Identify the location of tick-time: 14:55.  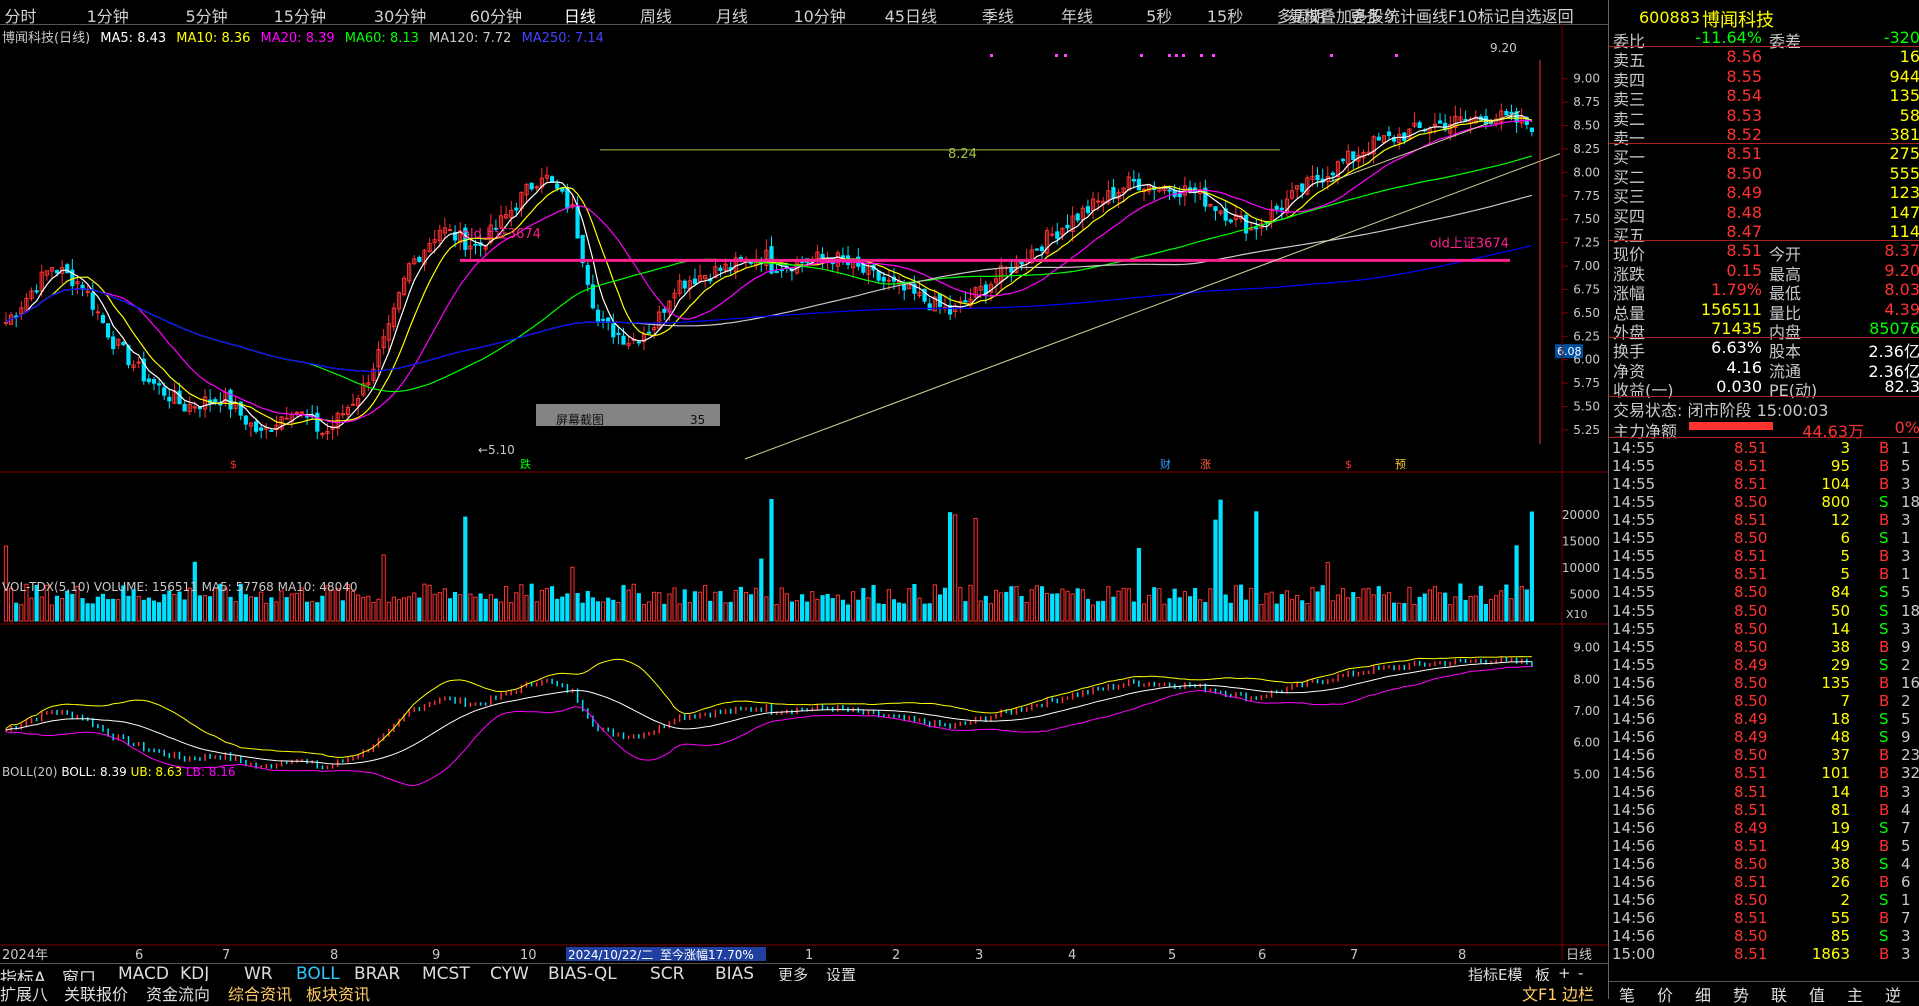
(1634, 465).